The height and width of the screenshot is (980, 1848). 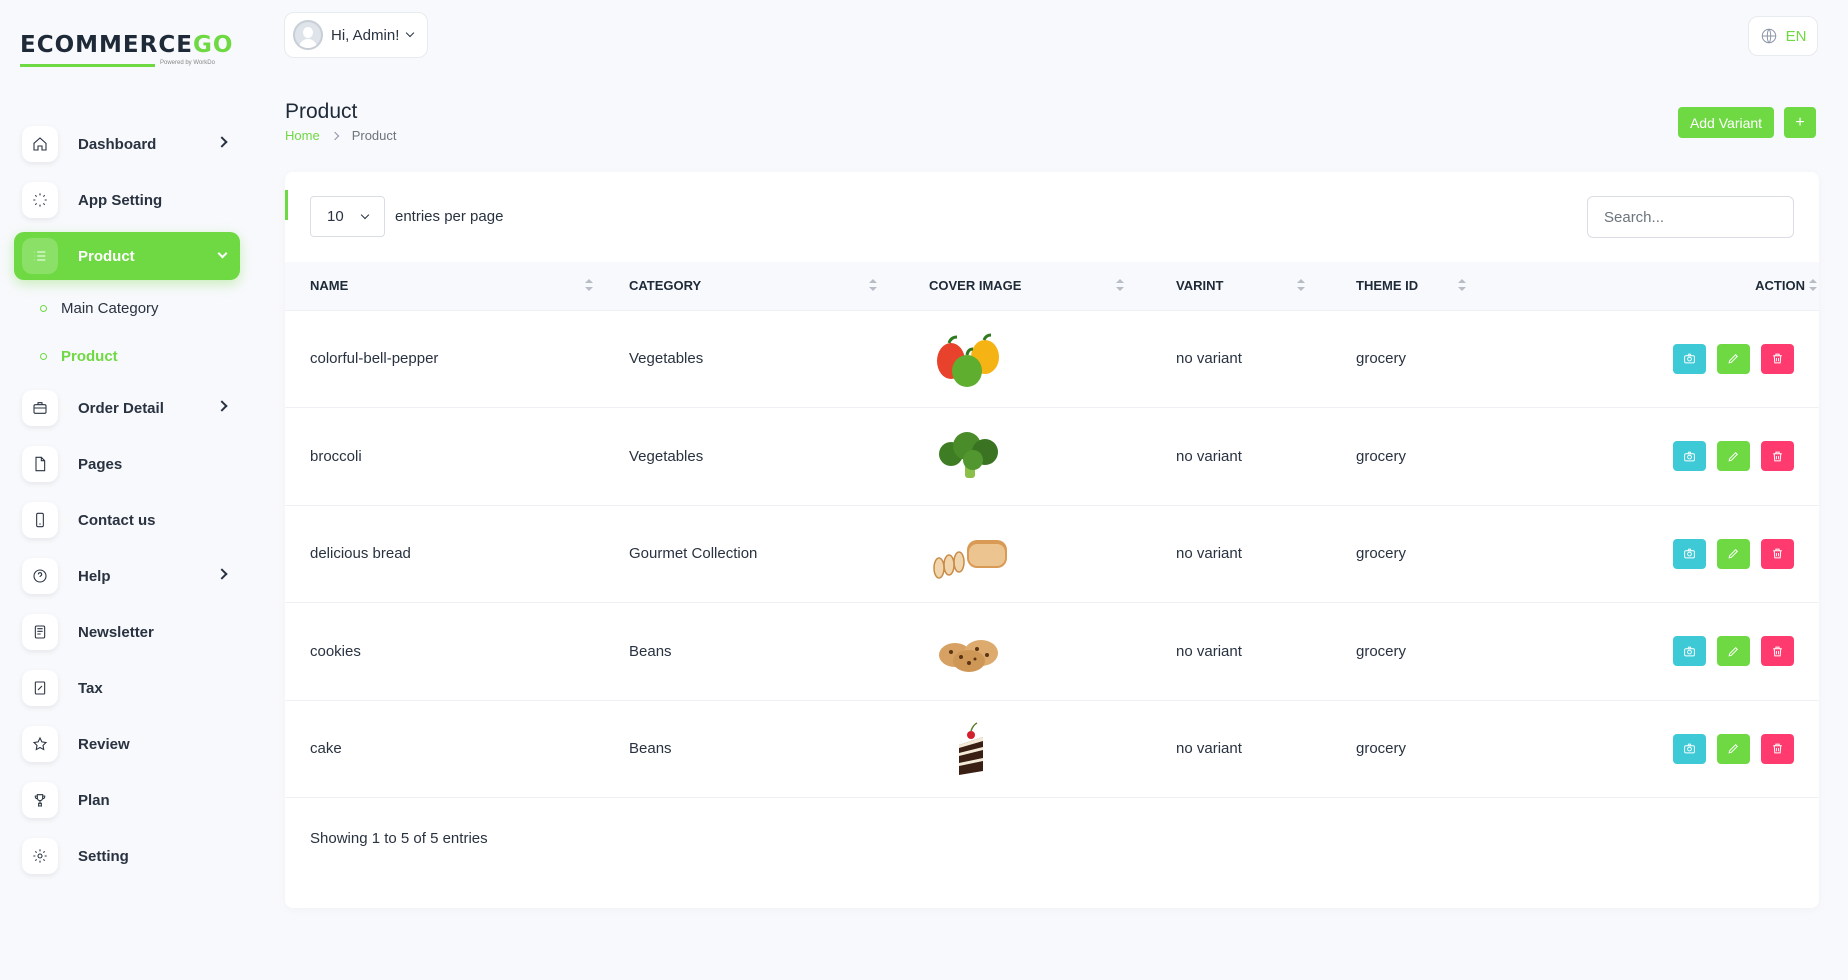 What do you see at coordinates (127, 408) in the screenshot?
I see `sidebar-item-order-detail: Order Detail` at bounding box center [127, 408].